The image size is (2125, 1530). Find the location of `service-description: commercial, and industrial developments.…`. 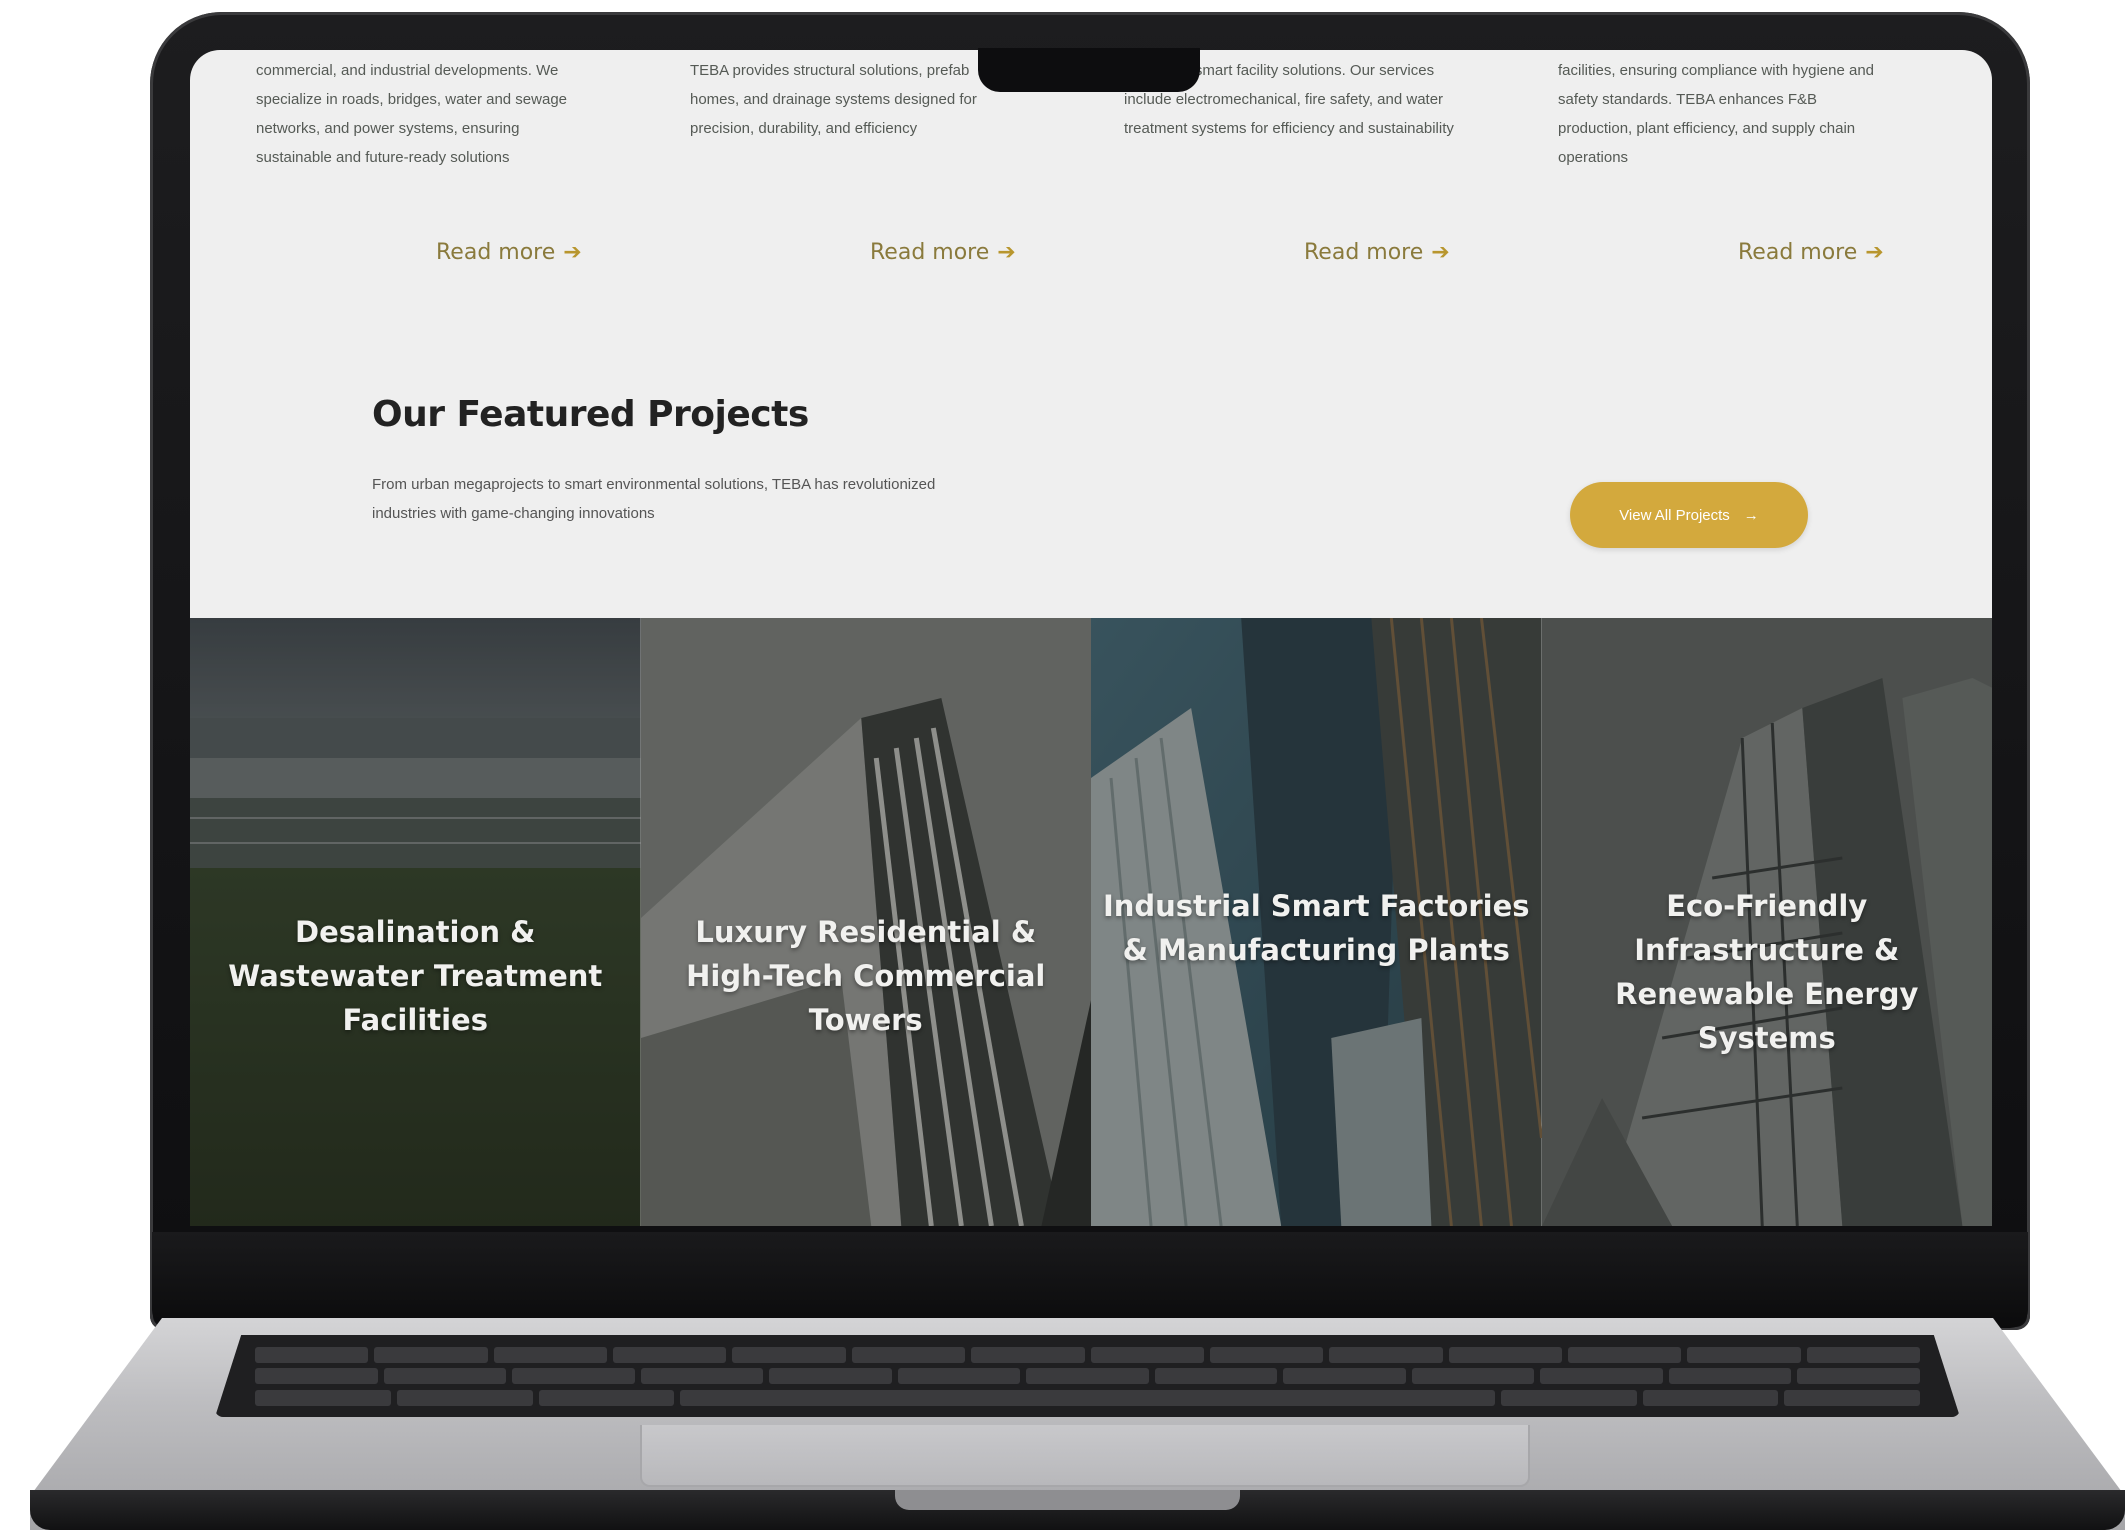

service-description: commercial, and industrial developments.… is located at coordinates (412, 114).